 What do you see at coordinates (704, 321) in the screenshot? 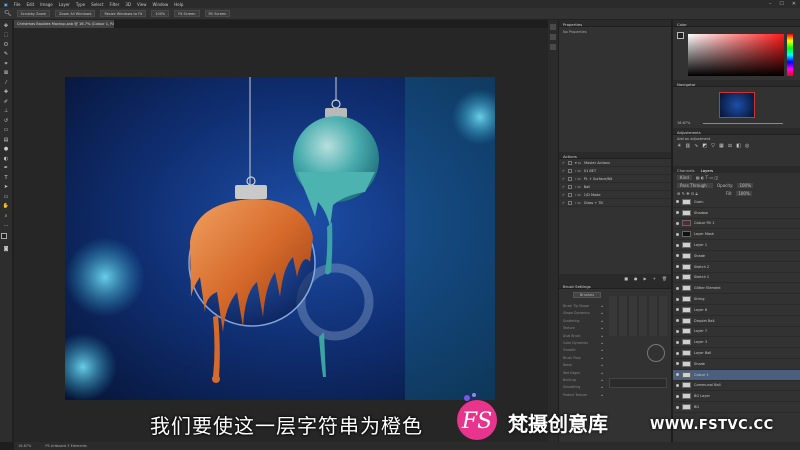
I see `layer-name: Droplet Ball` at bounding box center [704, 321].